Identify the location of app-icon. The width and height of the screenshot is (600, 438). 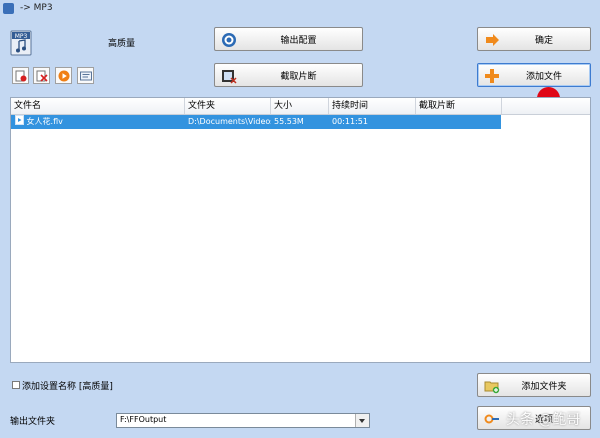
(8, 8).